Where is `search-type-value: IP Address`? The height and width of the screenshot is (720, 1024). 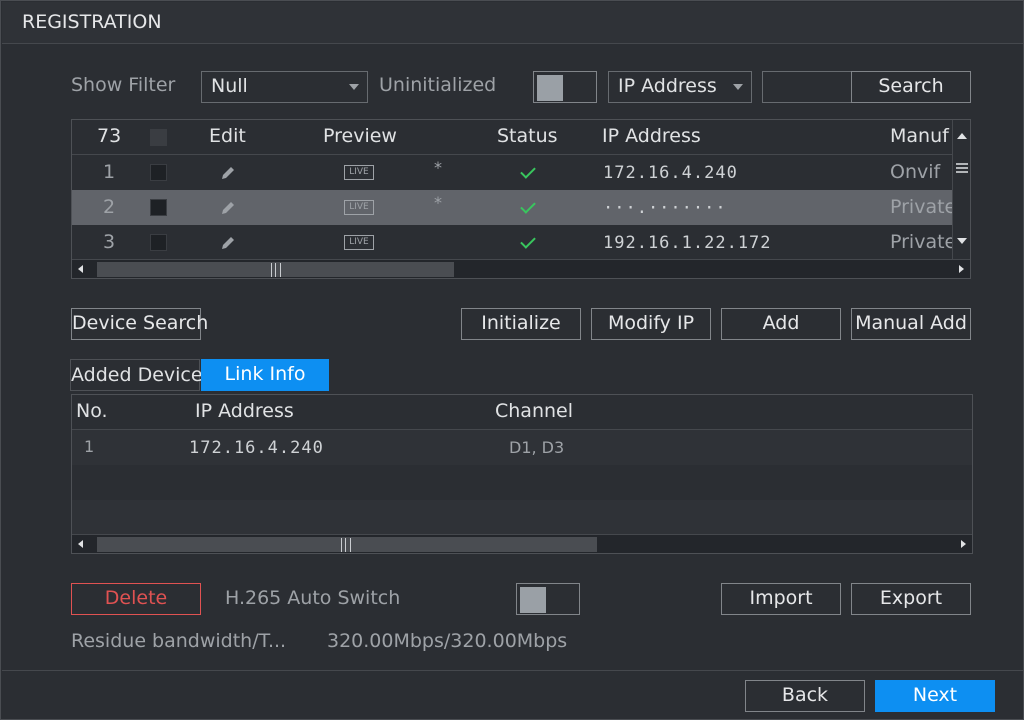 search-type-value: IP Address is located at coordinates (667, 86).